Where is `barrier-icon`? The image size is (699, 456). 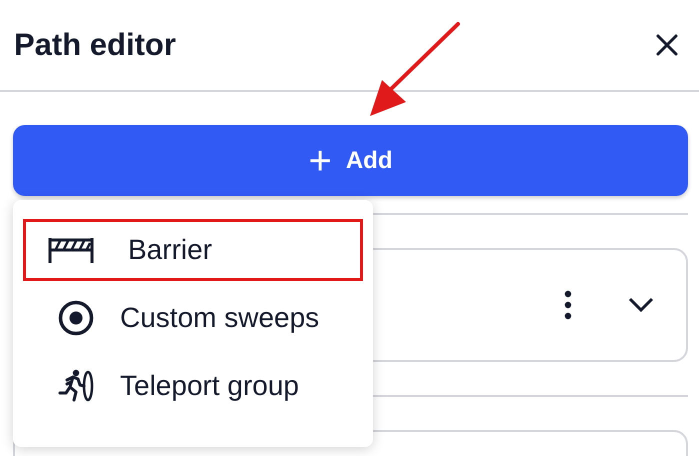
barrier-icon is located at coordinates (71, 250).